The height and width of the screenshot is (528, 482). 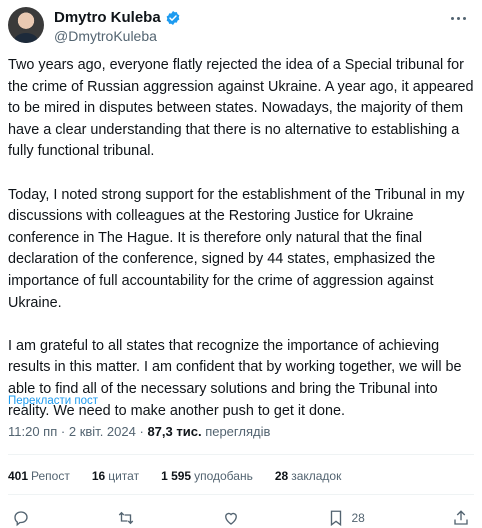 What do you see at coordinates (176, 476) in the screenshot?
I see `likes-count: 1 595` at bounding box center [176, 476].